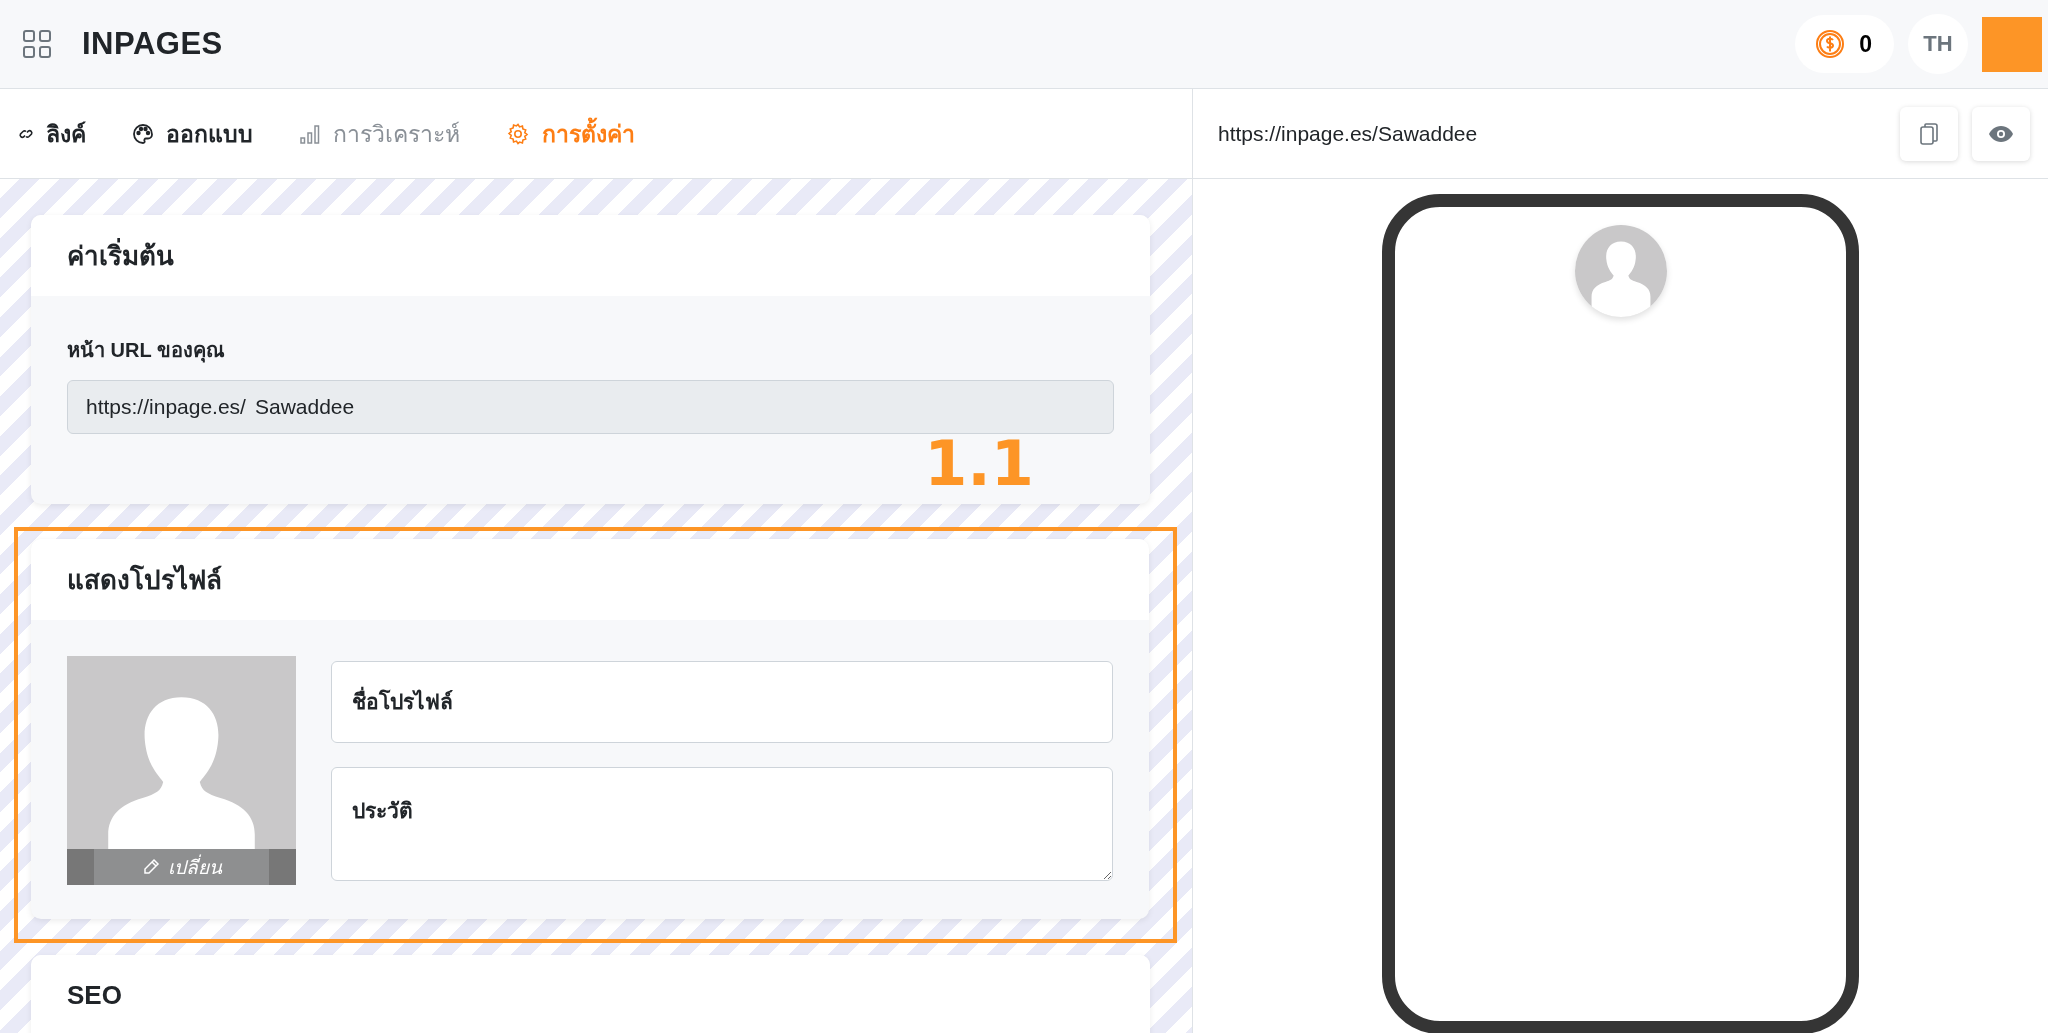 The width and height of the screenshot is (2048, 1033). Describe the element at coordinates (590, 579) in the screenshot. I see `card-title: แสดงโปรไฟล์` at that location.